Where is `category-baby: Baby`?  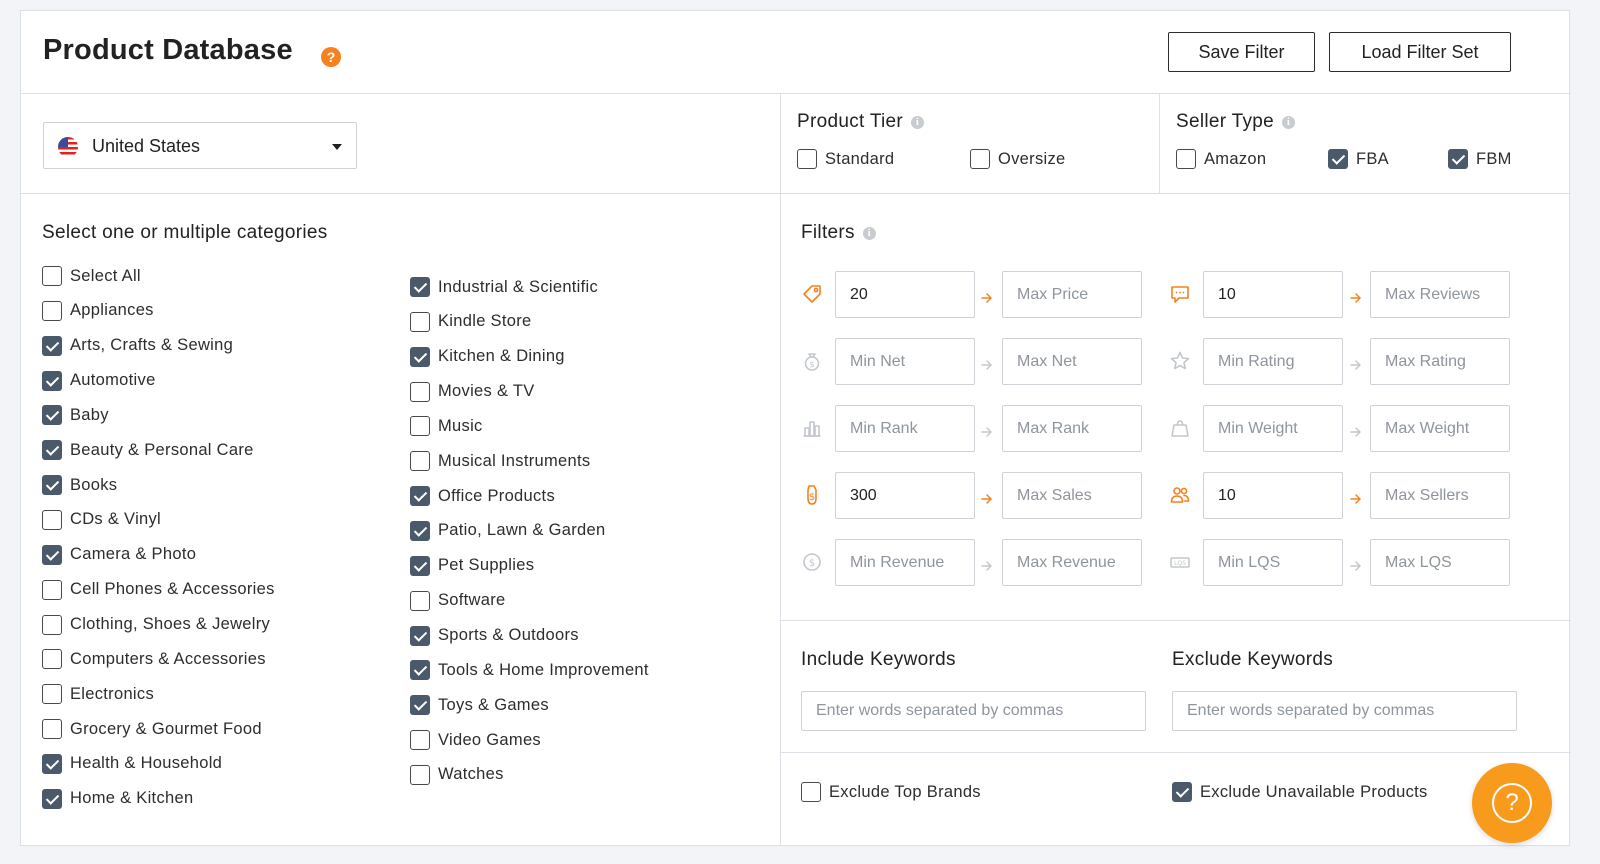 category-baby: Baby is located at coordinates (75, 415).